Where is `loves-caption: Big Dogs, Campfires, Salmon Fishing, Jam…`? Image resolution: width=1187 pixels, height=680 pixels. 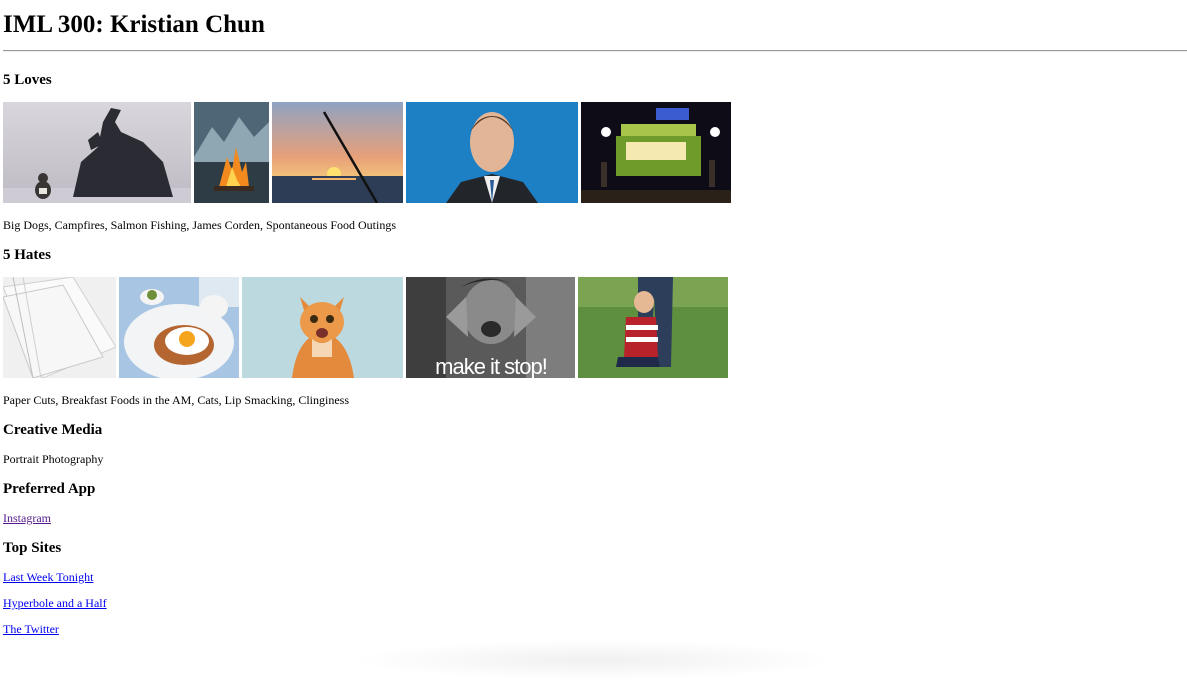 loves-caption: Big Dogs, Campfires, Salmon Fishing, Jam… is located at coordinates (199, 225).